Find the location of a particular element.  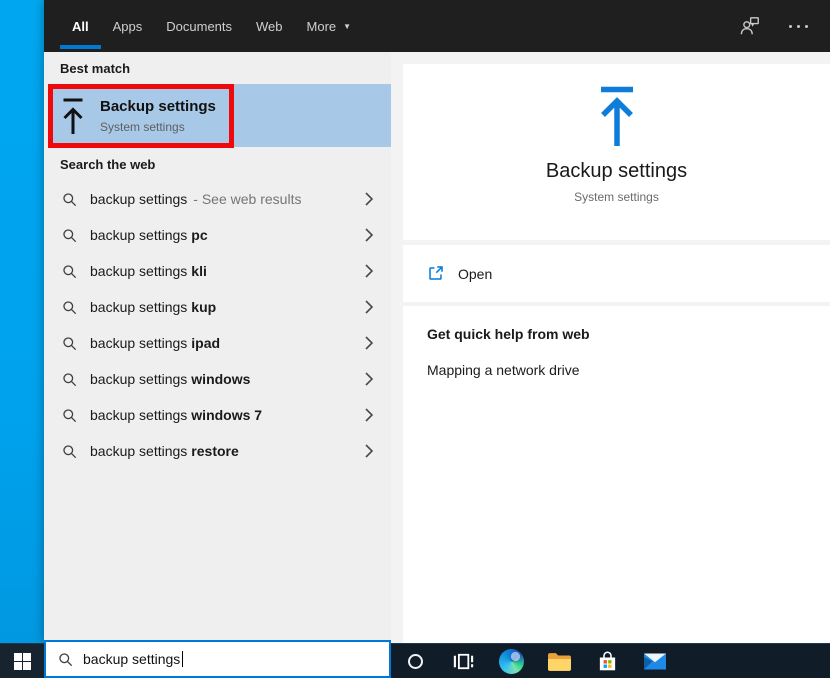

web-suggestion-row: backup settings kup is located at coordinates (219, 307).